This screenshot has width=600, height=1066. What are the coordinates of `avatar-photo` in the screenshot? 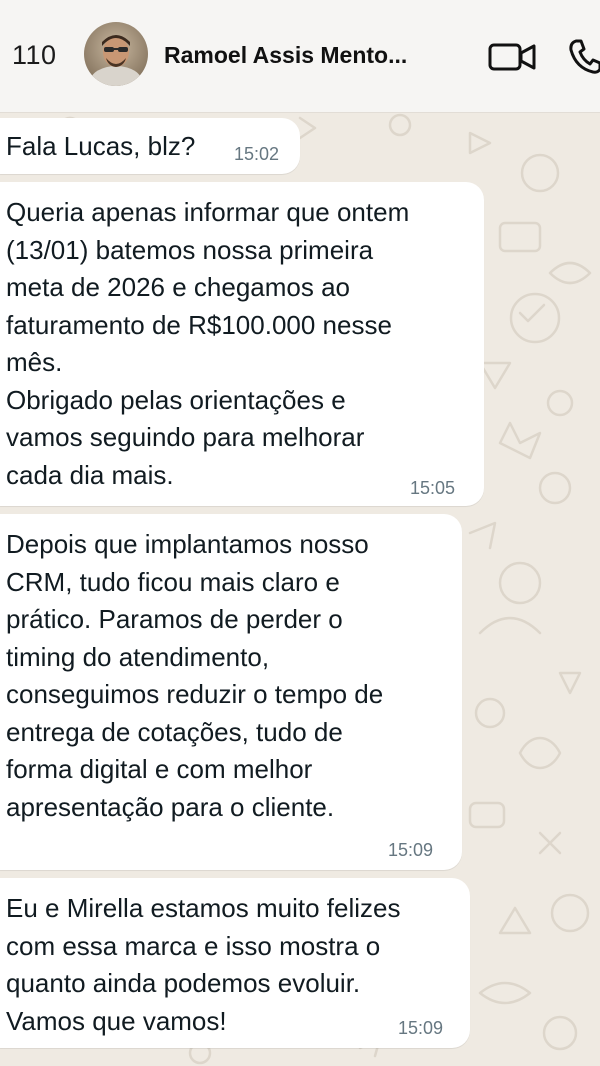 It's located at (116, 54).